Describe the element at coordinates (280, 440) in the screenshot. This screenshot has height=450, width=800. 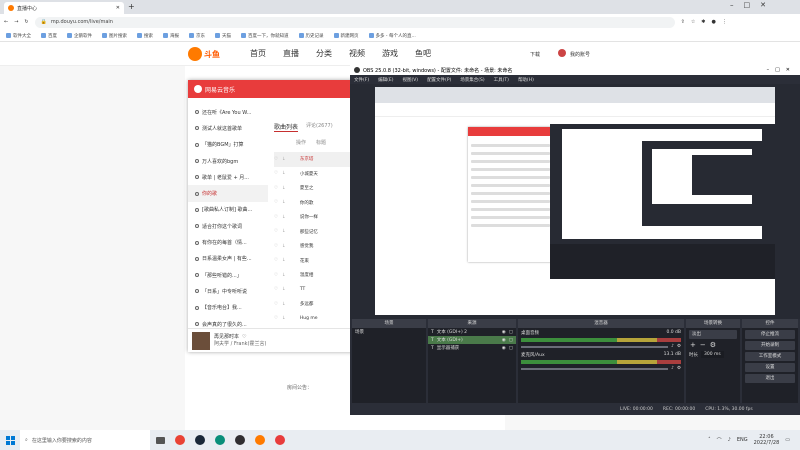
I see `netease-taskbar-icon` at that location.